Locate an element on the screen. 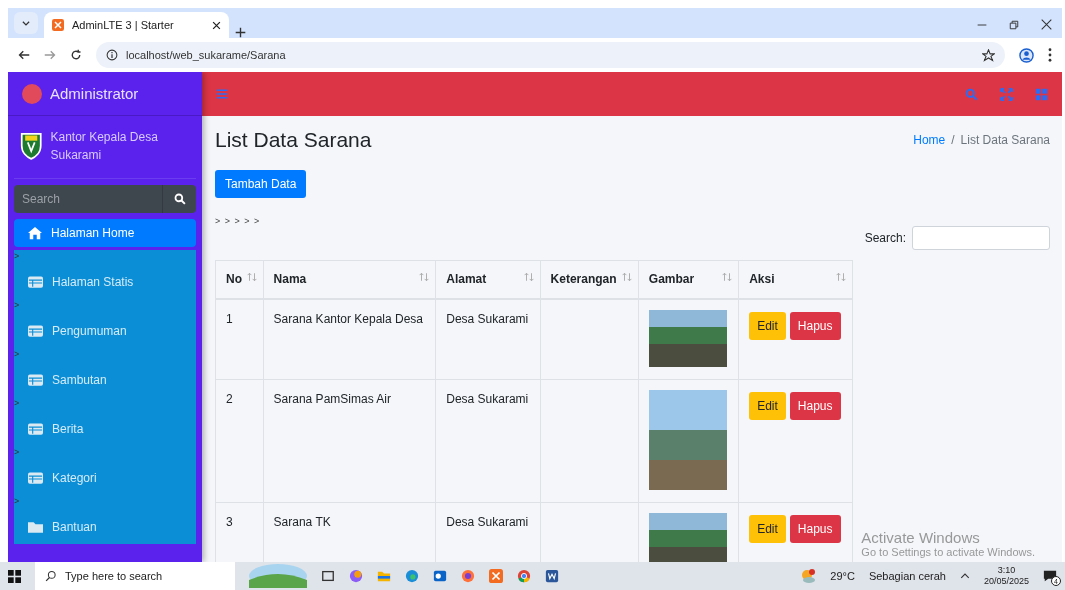  chrome-icon is located at coordinates (524, 576).